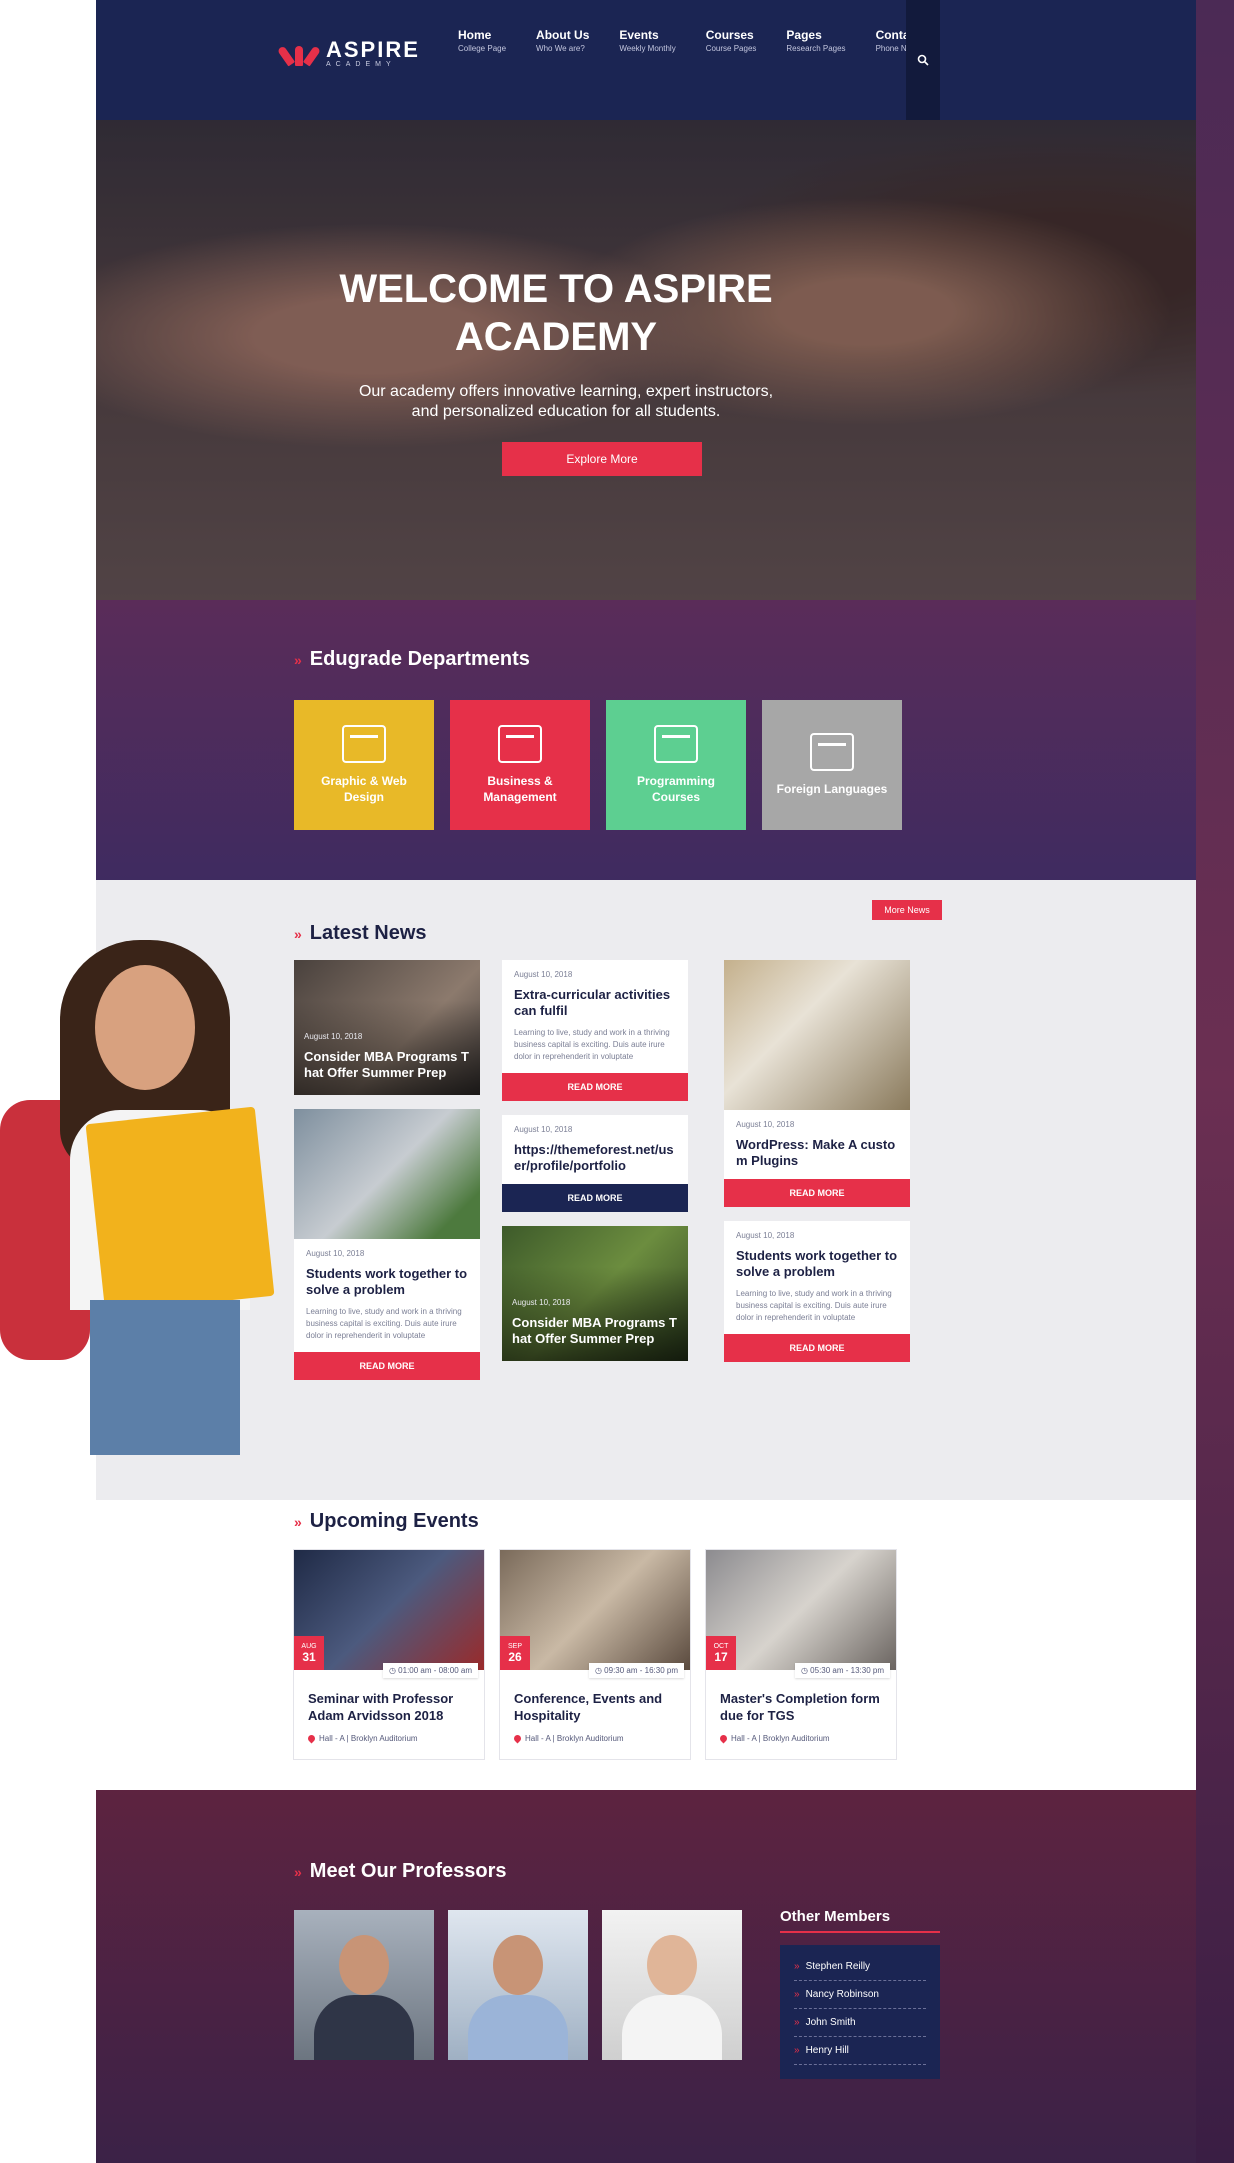 The height and width of the screenshot is (2163, 1234). What do you see at coordinates (520, 765) in the screenshot?
I see `dept-card-business: Business & Management` at bounding box center [520, 765].